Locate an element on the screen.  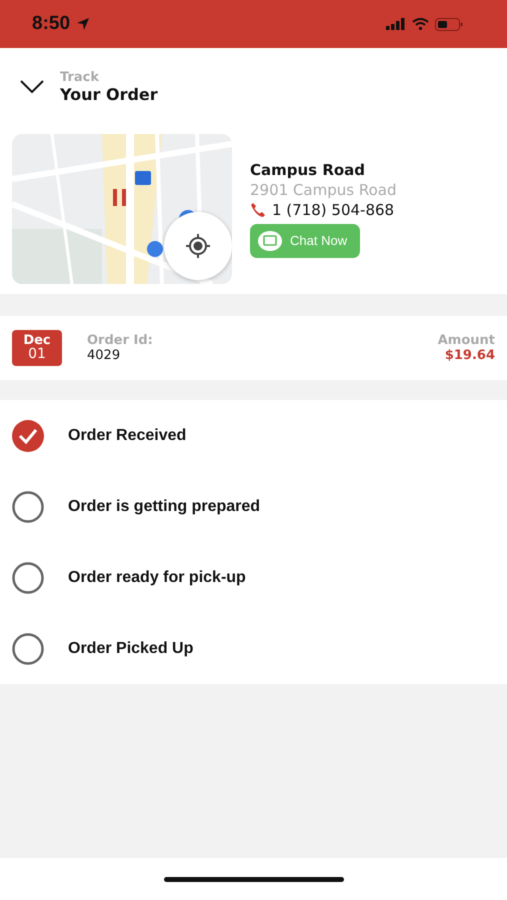
step-label: Order Picked Up is located at coordinates (131, 649).